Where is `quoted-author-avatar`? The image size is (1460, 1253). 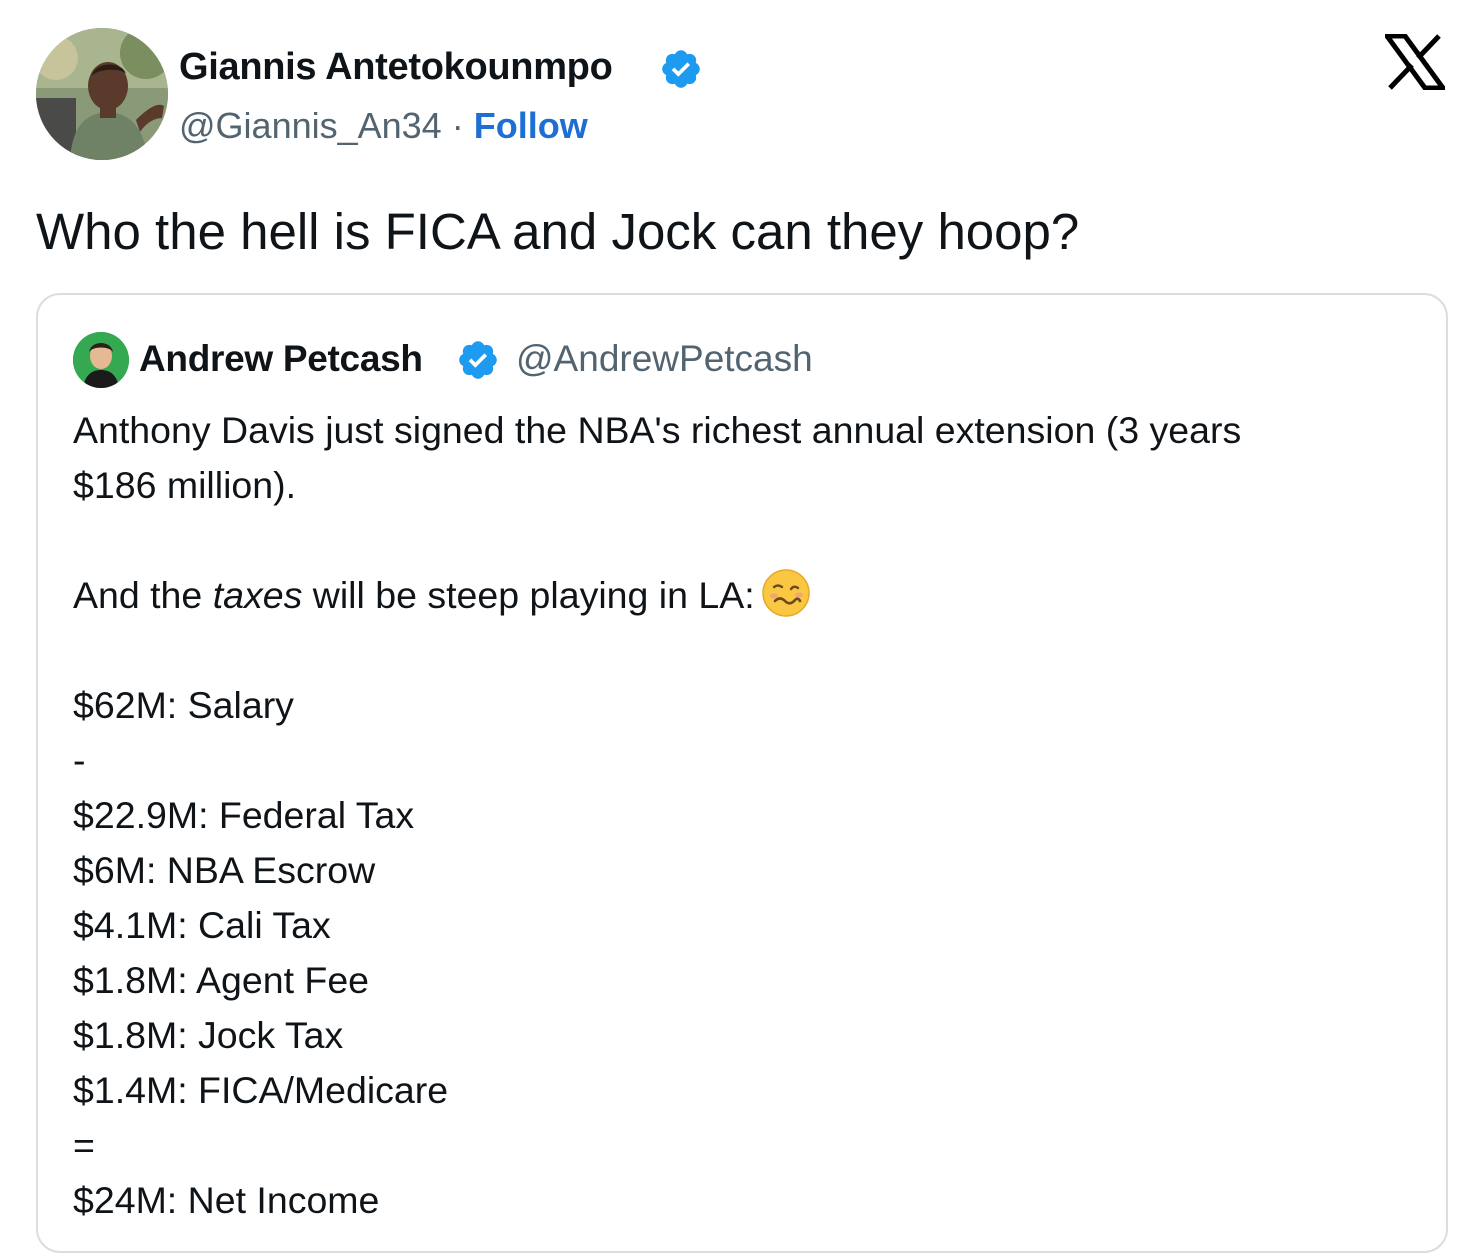 quoted-author-avatar is located at coordinates (101, 360).